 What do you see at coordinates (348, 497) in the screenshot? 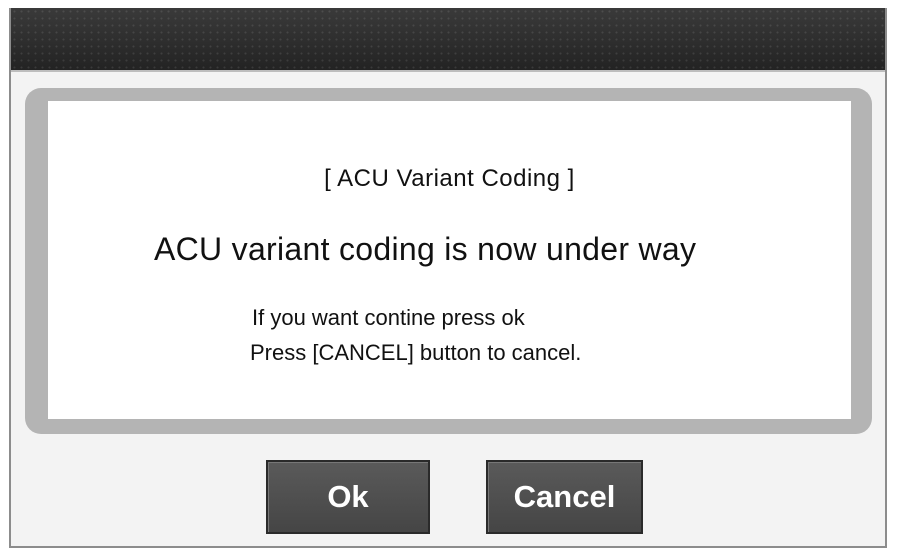
I see `ok-button: Ok` at bounding box center [348, 497].